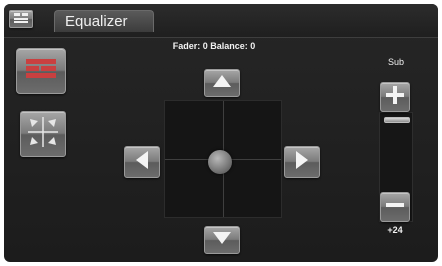 The width and height of the screenshot is (442, 266). I want to click on left-arrow-icon, so click(142, 162).